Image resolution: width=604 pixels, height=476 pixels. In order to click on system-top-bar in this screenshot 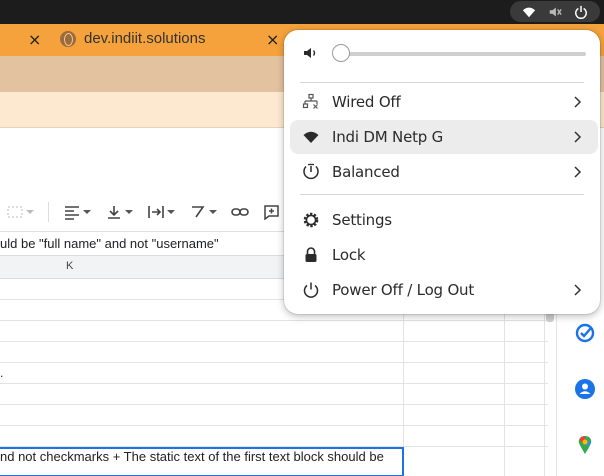, I will do `click(302, 12)`.